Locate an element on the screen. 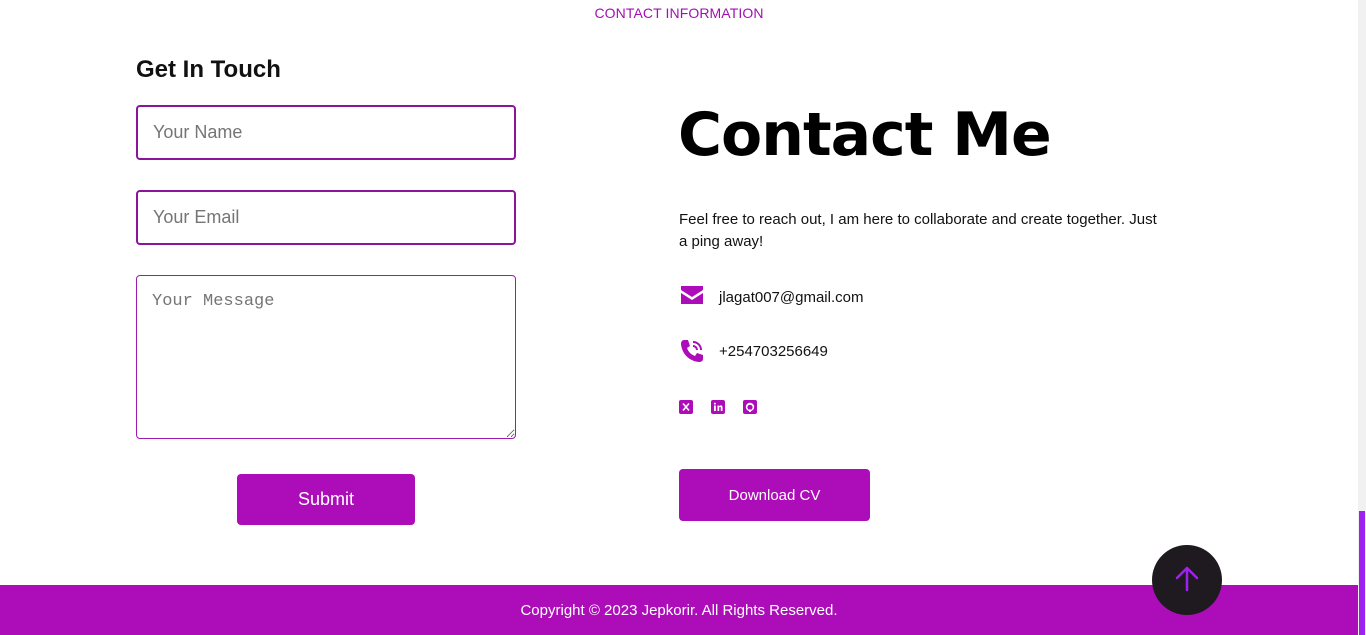 This screenshot has height=635, width=1366. scrollbar-track is located at coordinates (1362, 317).